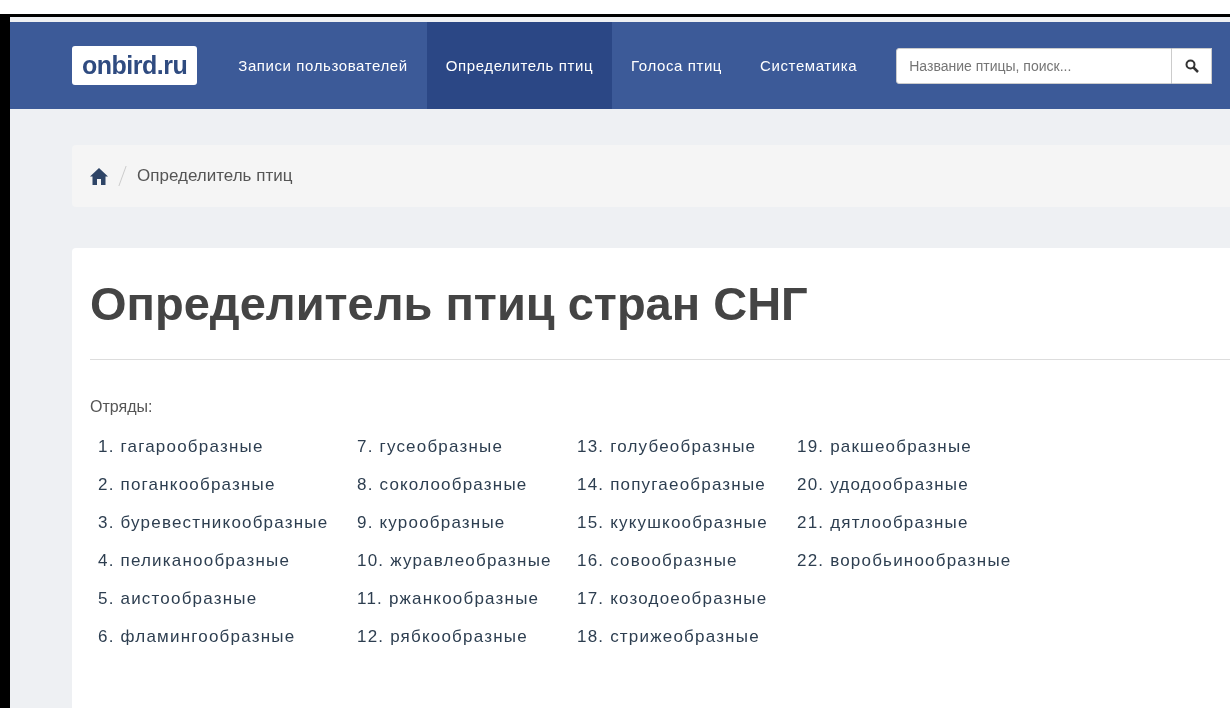 The height and width of the screenshot is (708, 1230). What do you see at coordinates (467, 485) in the screenshot?
I see `order-link: 8. соколообразные` at bounding box center [467, 485].